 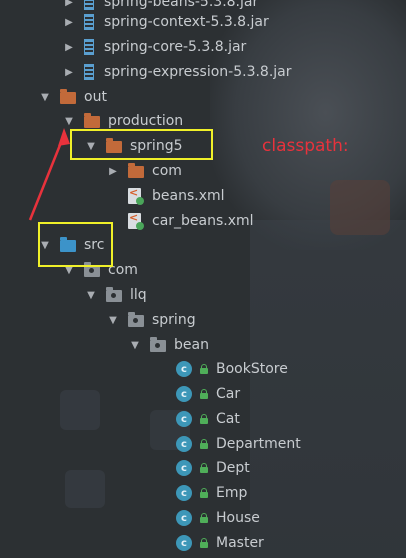 I want to click on tree-item-llq: ▼ llq, so click(x=115, y=295).